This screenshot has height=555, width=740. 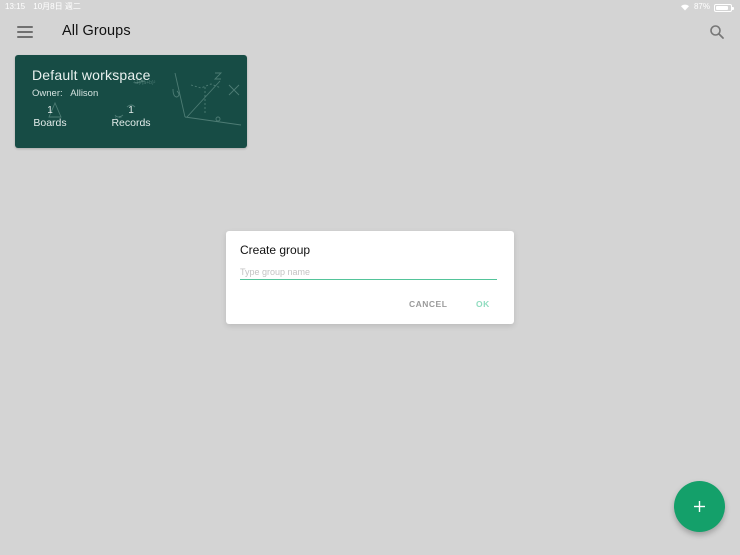 I want to click on records-stat: 1 Records, so click(x=131, y=117).